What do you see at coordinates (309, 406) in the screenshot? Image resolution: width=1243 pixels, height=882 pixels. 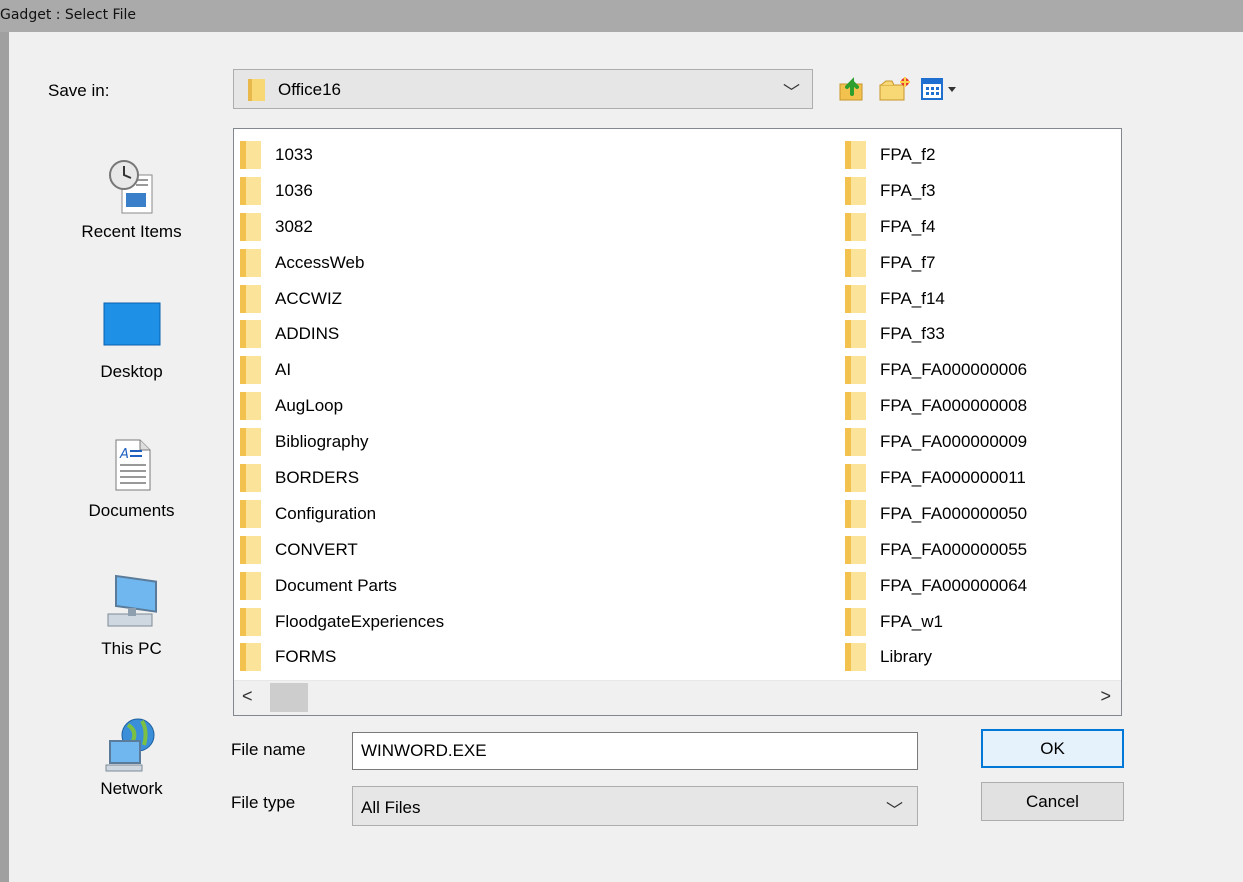 I see `list-item-label: AugLoop` at bounding box center [309, 406].